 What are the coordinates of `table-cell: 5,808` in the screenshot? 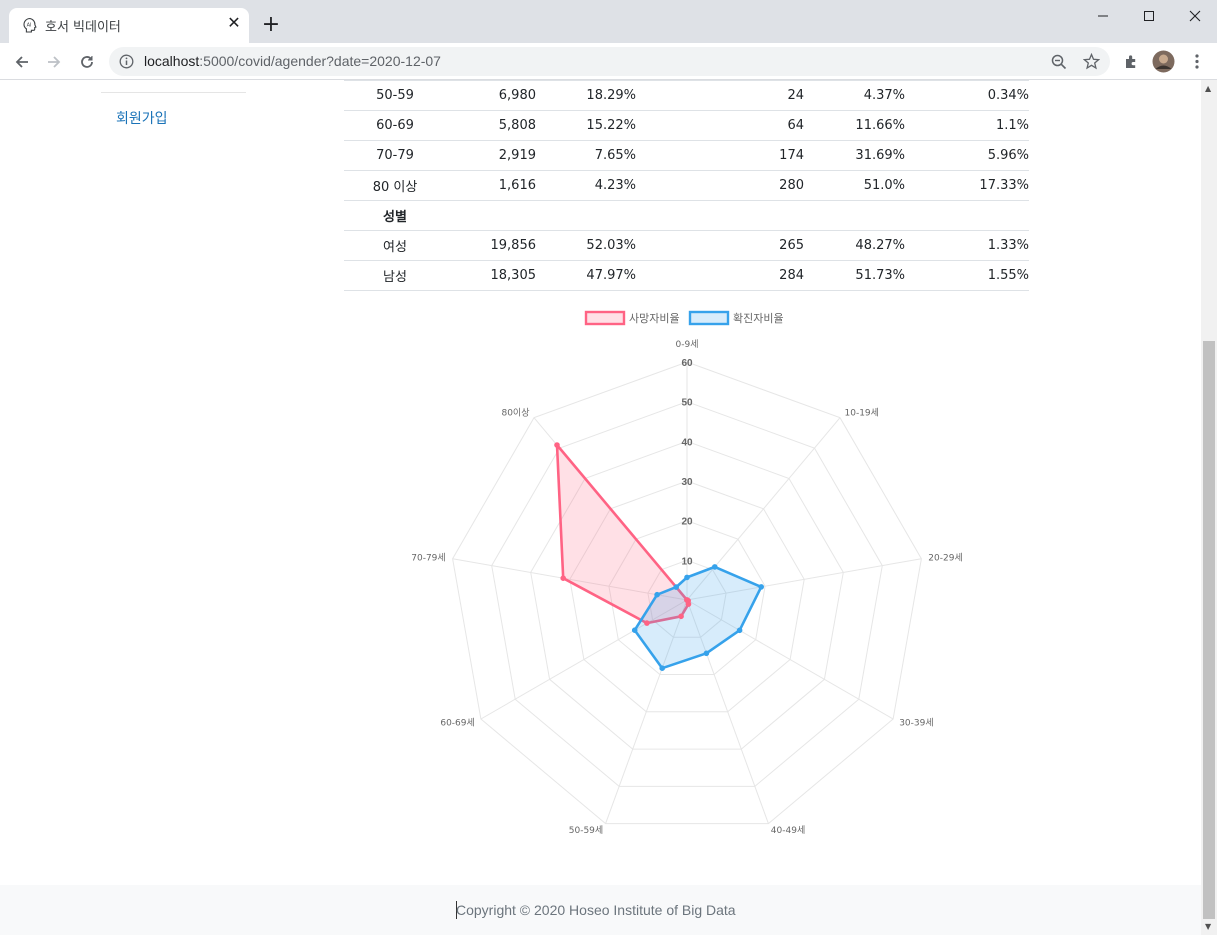 It's located at (491, 125).